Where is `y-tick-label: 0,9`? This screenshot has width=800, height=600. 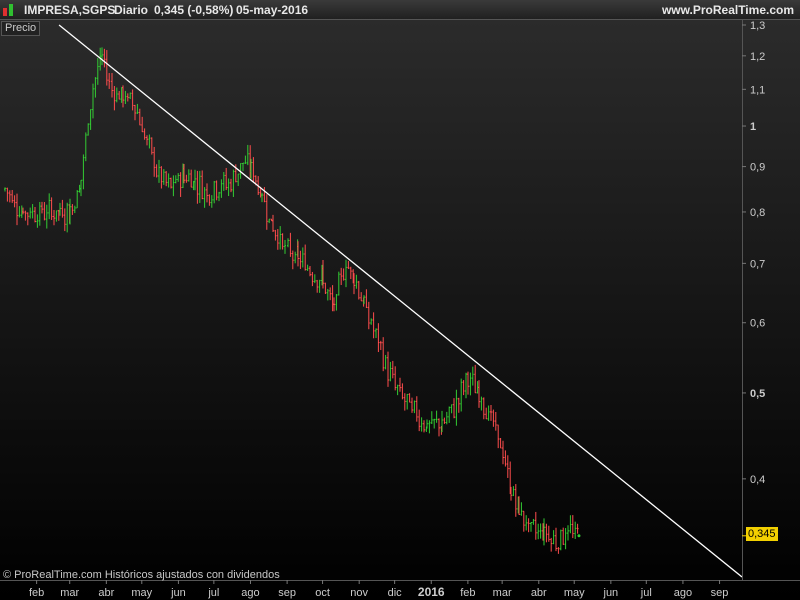
y-tick-label: 0,9 is located at coordinates (757, 168).